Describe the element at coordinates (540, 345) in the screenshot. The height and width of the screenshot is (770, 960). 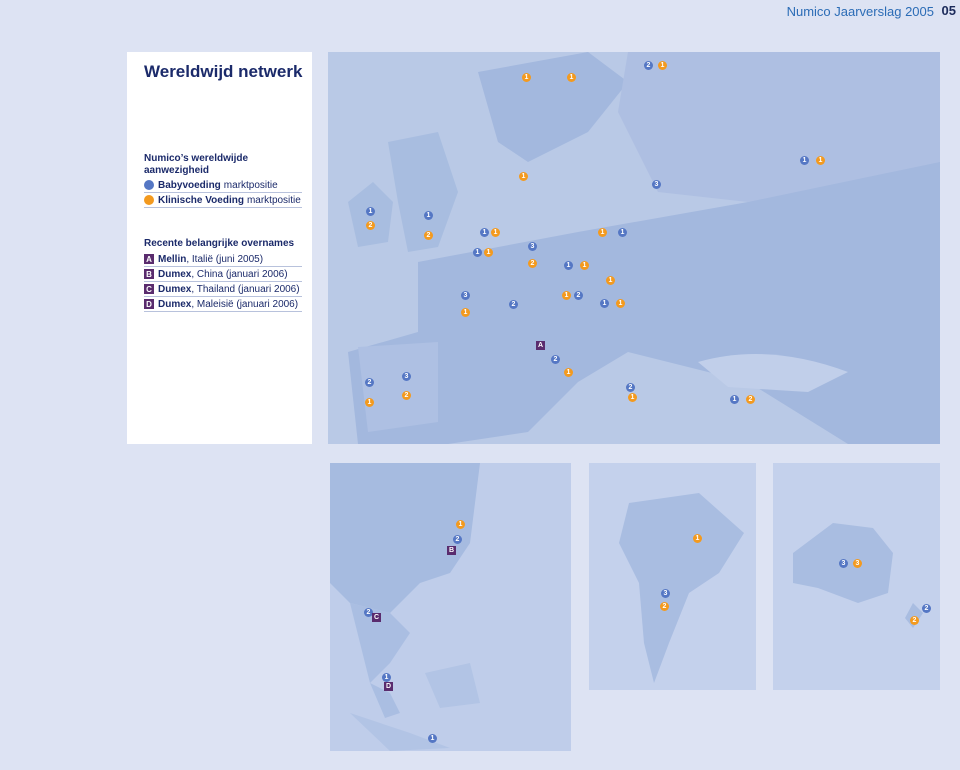
I see `acquisition-a-marker: A` at that location.